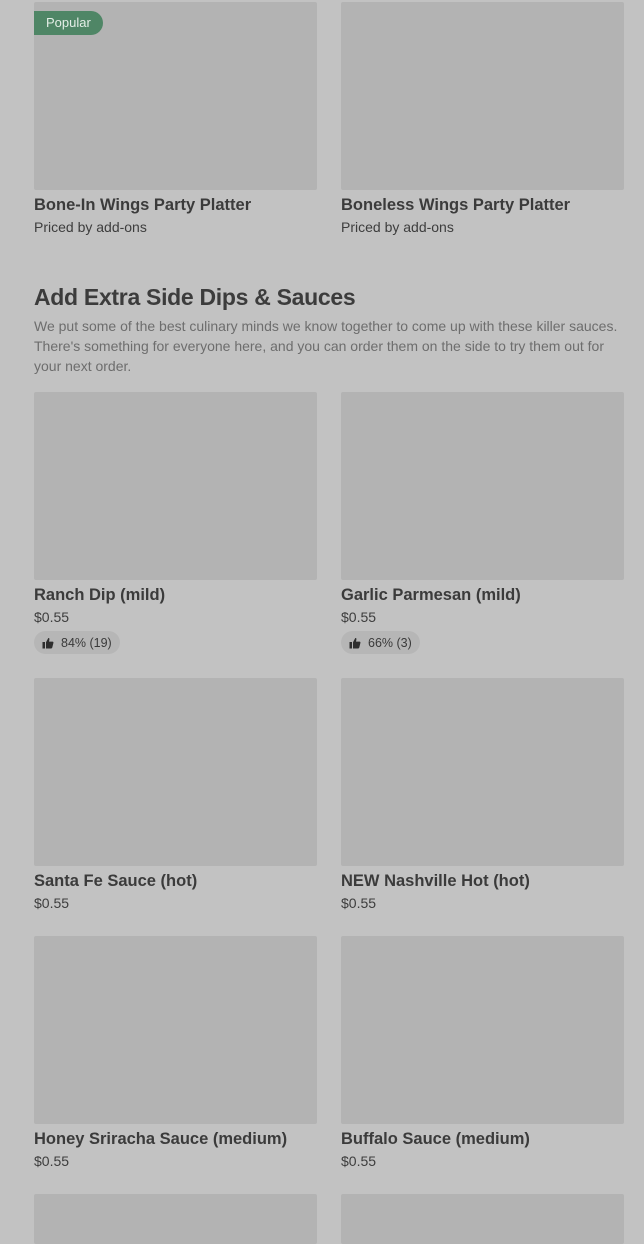  I want to click on menu-item-card: Ranch Dip (mild) $0.55 84% (19), so click(176, 523).